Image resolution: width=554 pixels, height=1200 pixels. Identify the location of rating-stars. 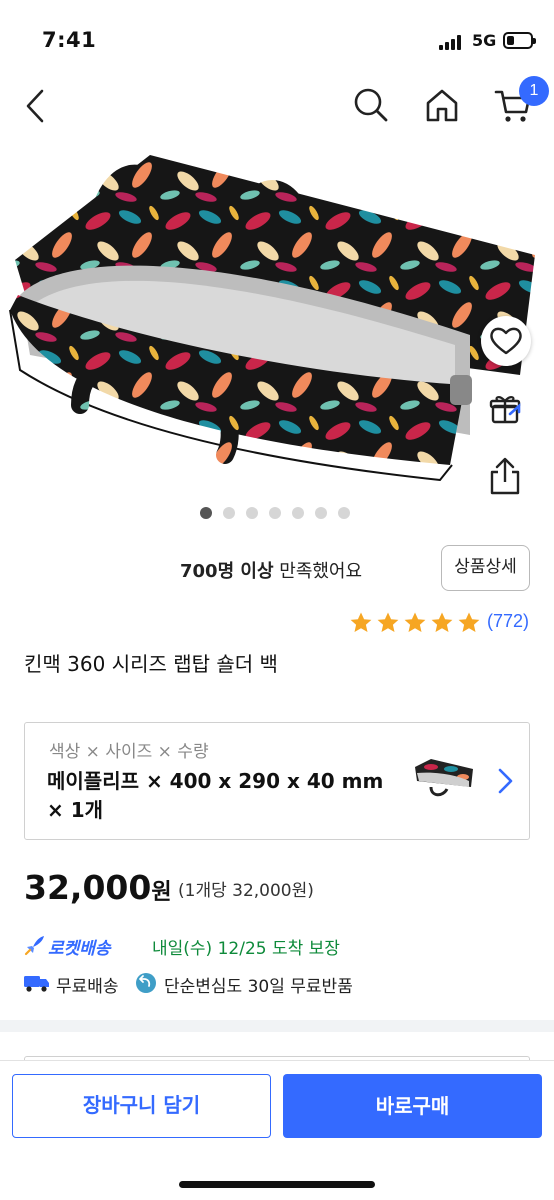
(416, 623).